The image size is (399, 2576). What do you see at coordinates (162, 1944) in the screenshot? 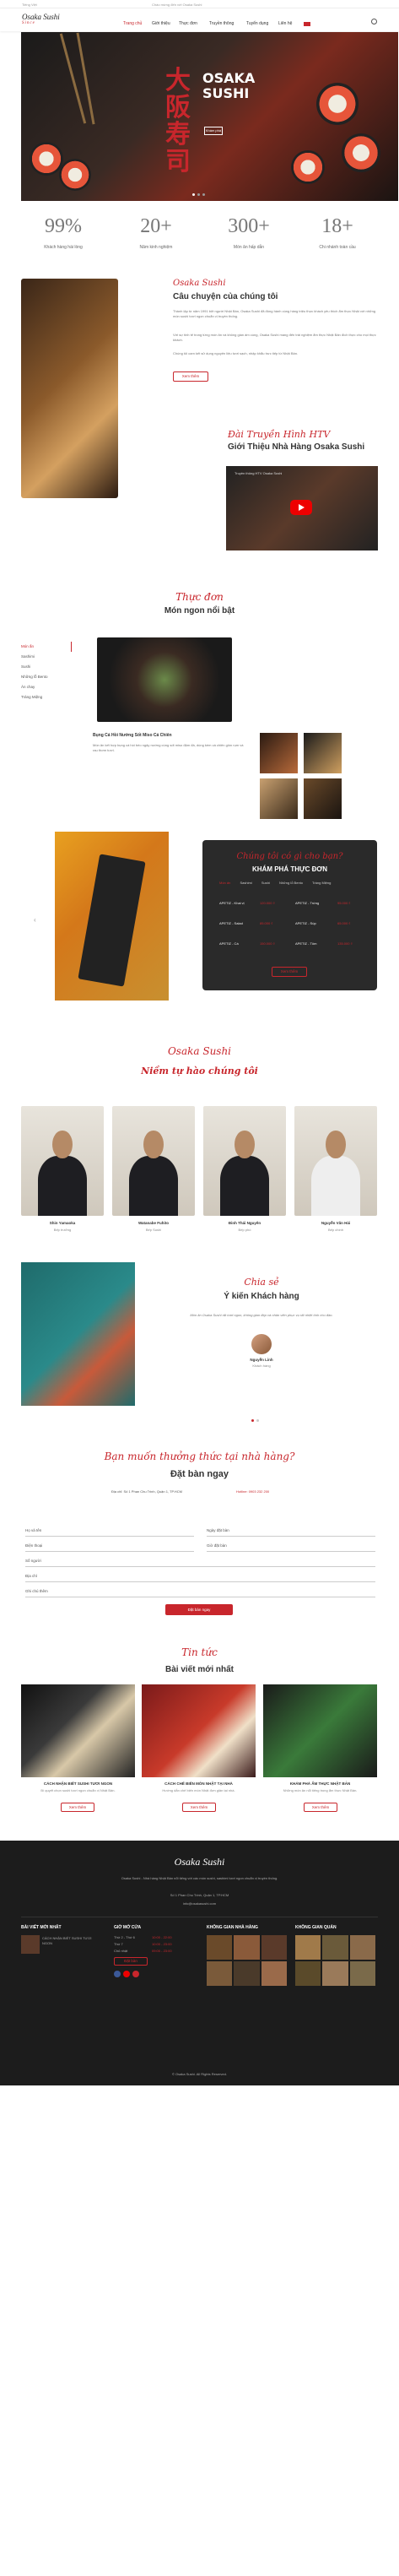
I see `footer-hours-time: 10:00 - 23:00` at bounding box center [162, 1944].